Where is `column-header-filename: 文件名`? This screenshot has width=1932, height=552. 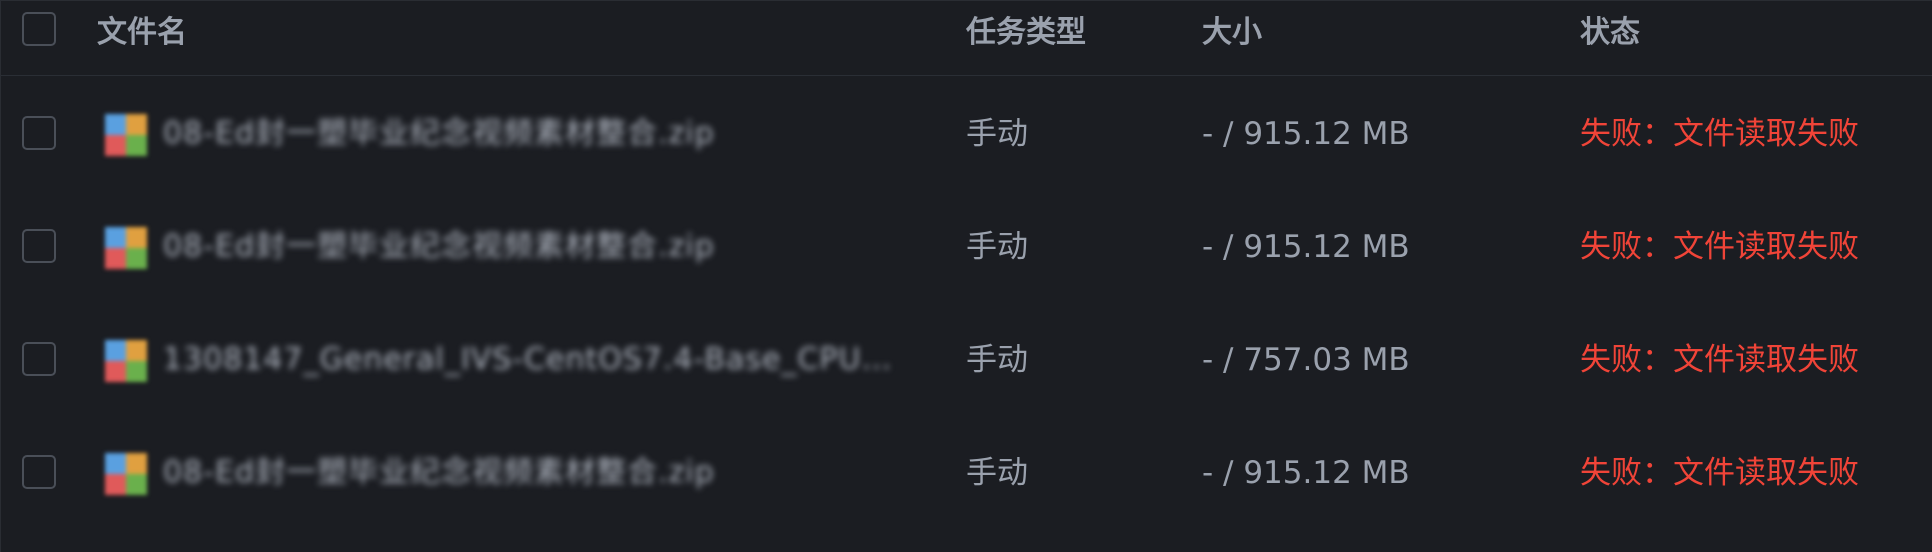
column-header-filename: 文件名 is located at coordinates (142, 33).